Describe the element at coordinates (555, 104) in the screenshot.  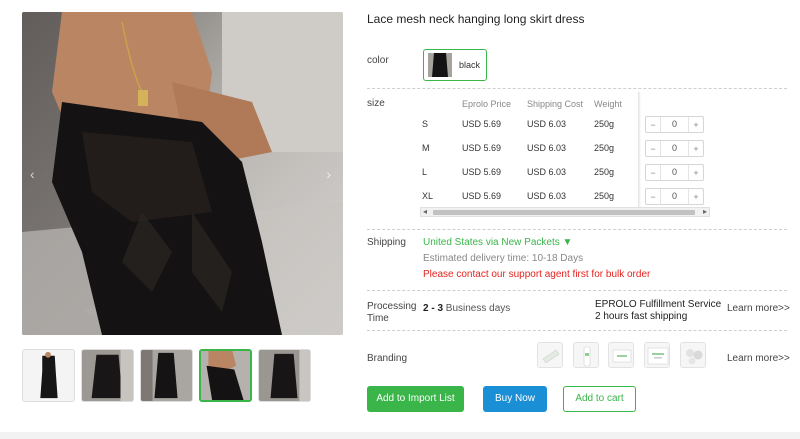
I see `header-shipping-cost: Shipping Cost` at that location.